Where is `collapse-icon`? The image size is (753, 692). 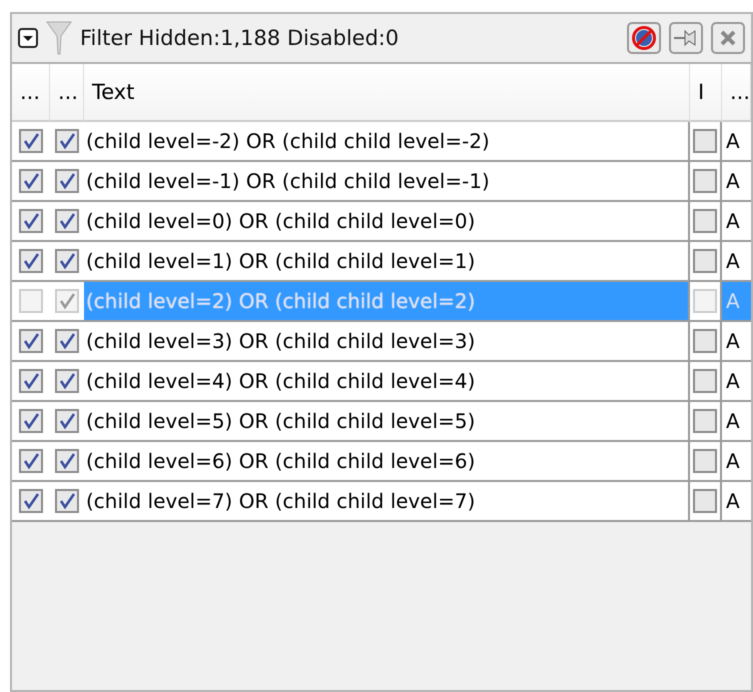
collapse-icon is located at coordinates (28, 38).